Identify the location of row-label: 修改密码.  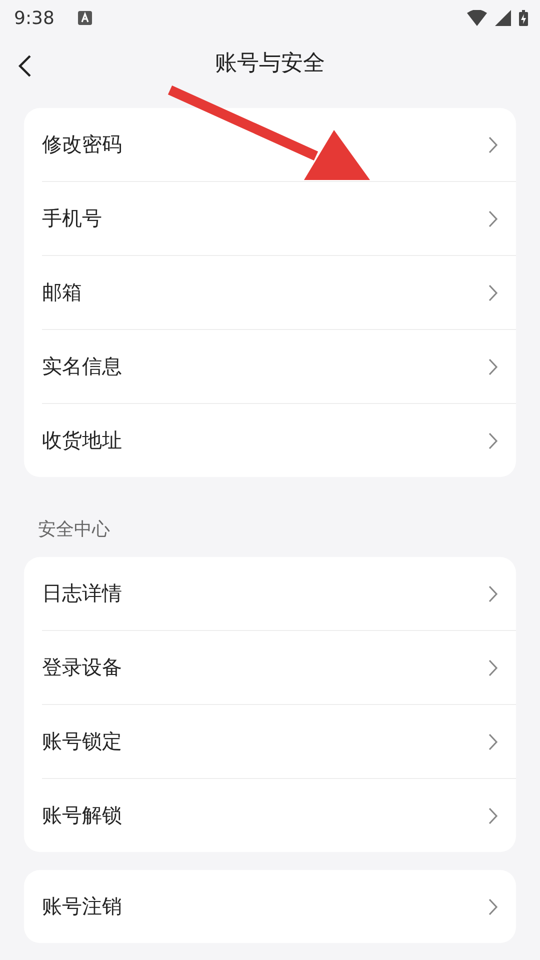
(82, 144).